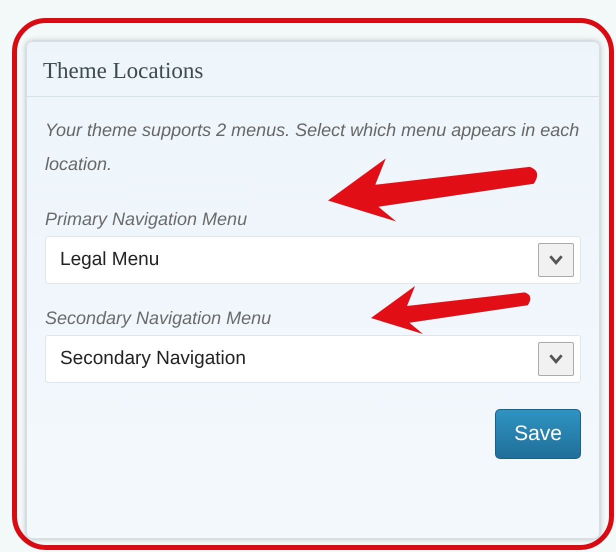  What do you see at coordinates (123, 71) in the screenshot?
I see `panel-title: Theme Locations` at bounding box center [123, 71].